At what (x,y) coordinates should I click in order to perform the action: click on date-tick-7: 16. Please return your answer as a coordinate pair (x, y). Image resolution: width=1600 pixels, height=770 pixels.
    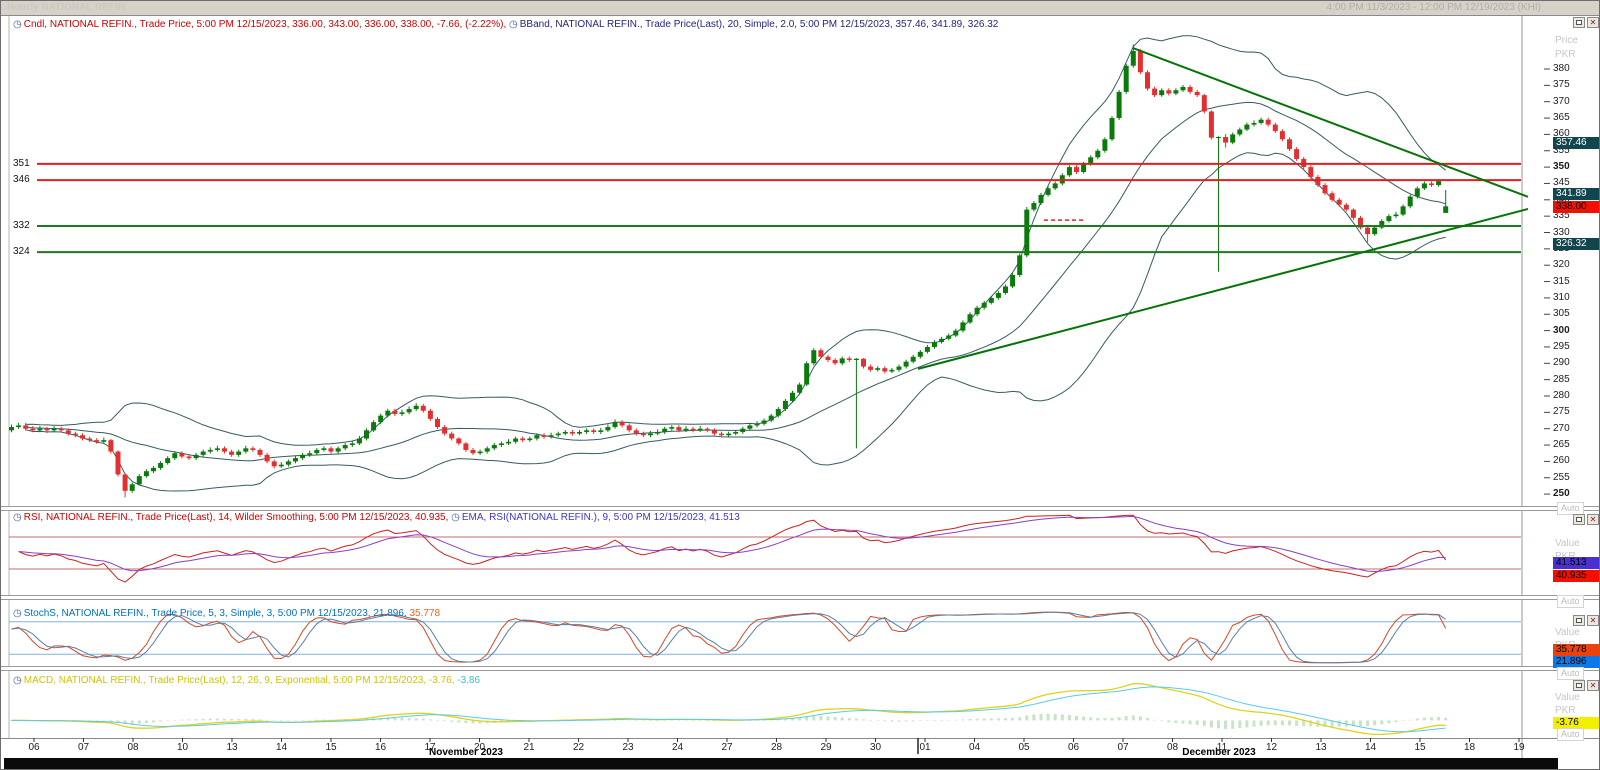
    Looking at the image, I should click on (380, 747).